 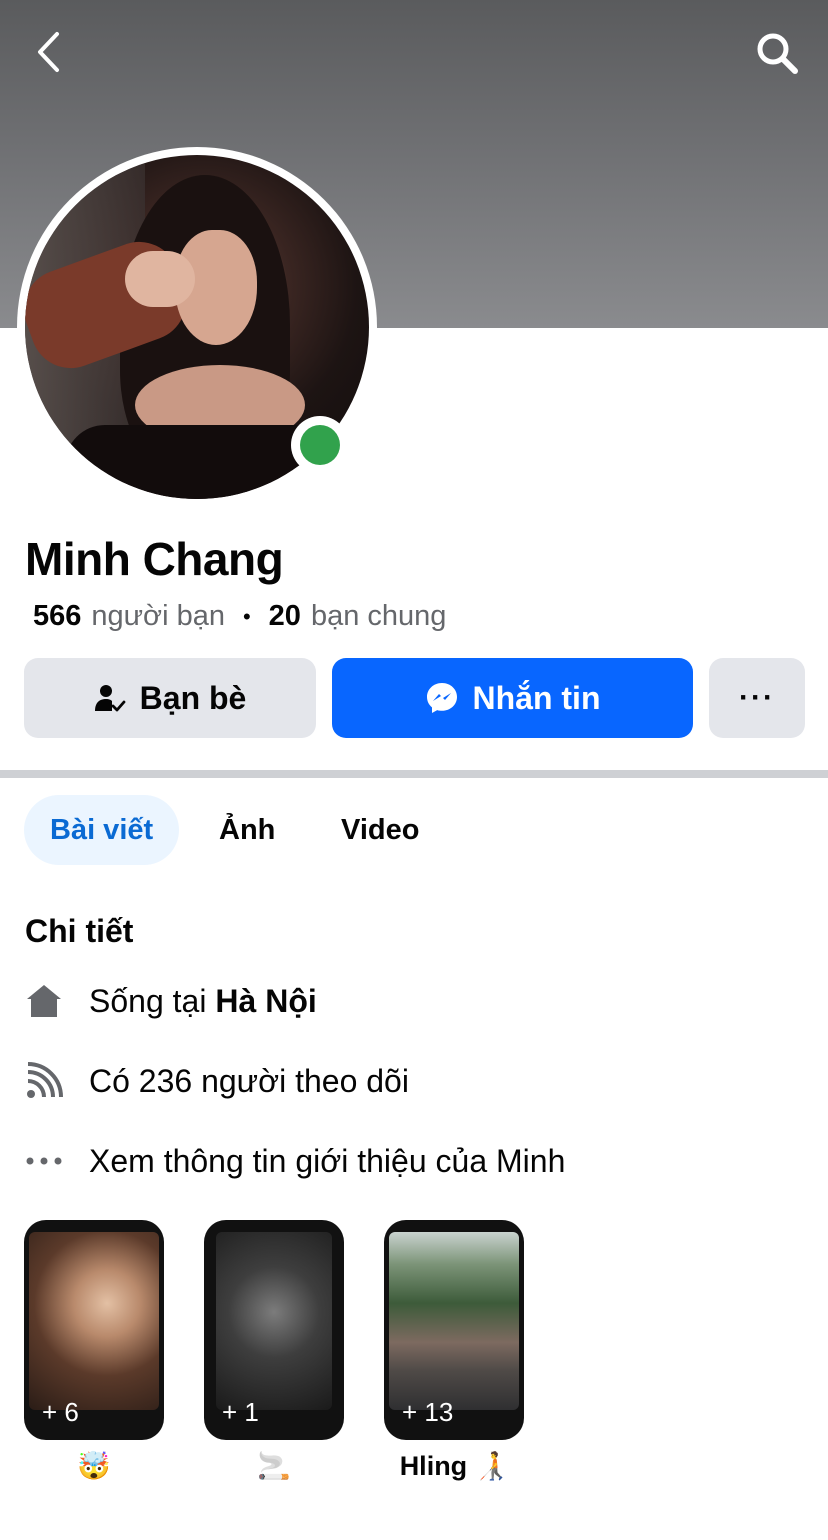 I want to click on highlight-1: + 6, so click(x=94, y=1330).